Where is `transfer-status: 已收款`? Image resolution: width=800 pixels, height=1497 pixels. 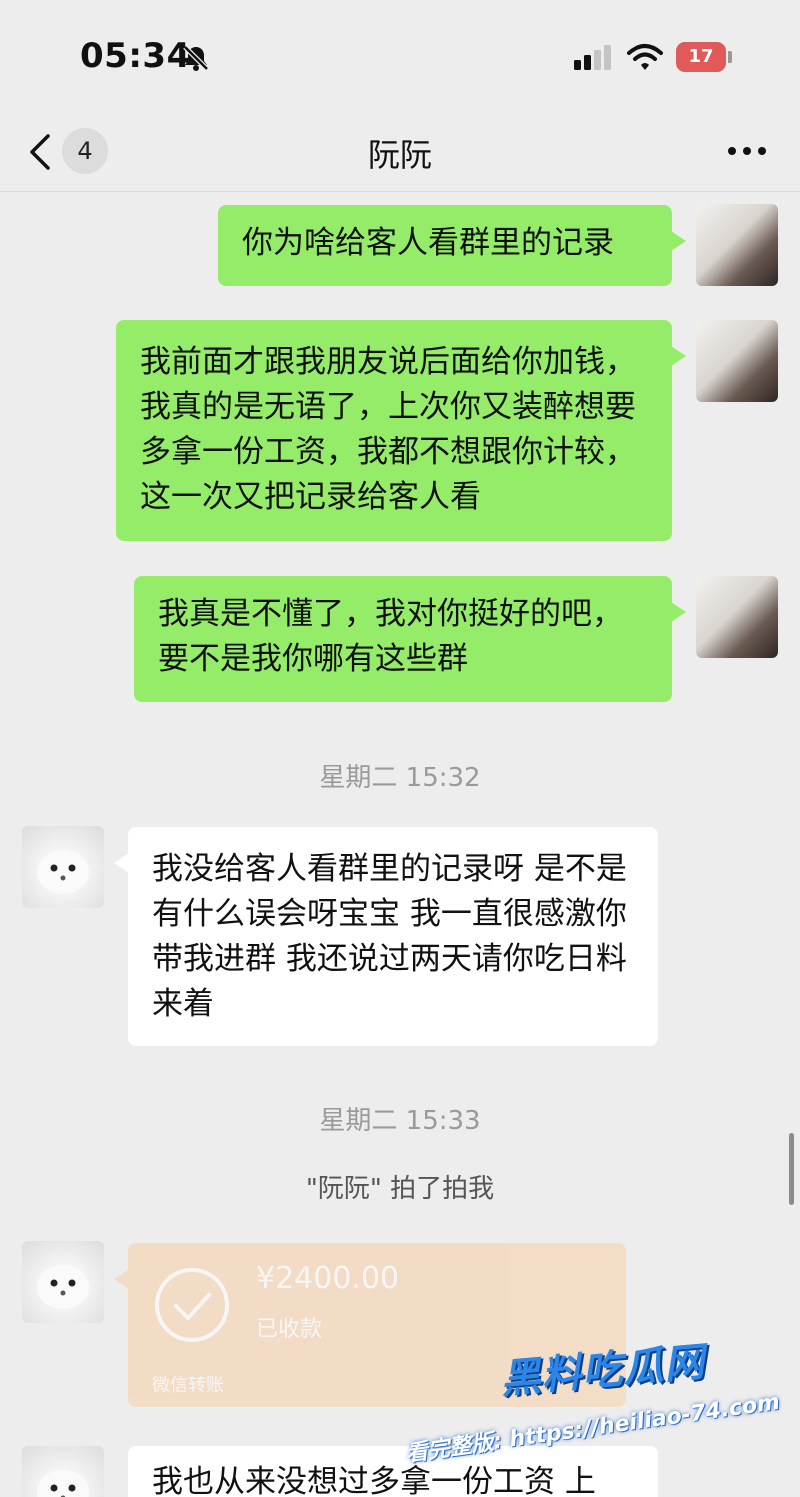 transfer-status: 已收款 is located at coordinates (289, 1329).